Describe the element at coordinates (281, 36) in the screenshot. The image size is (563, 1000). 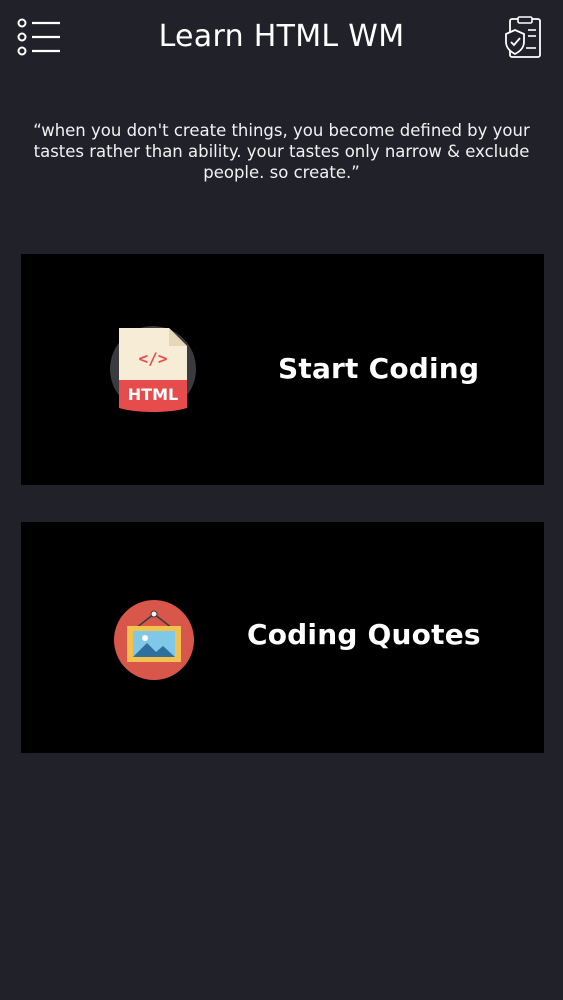
I see `app-title: Learn HTML WM` at that location.